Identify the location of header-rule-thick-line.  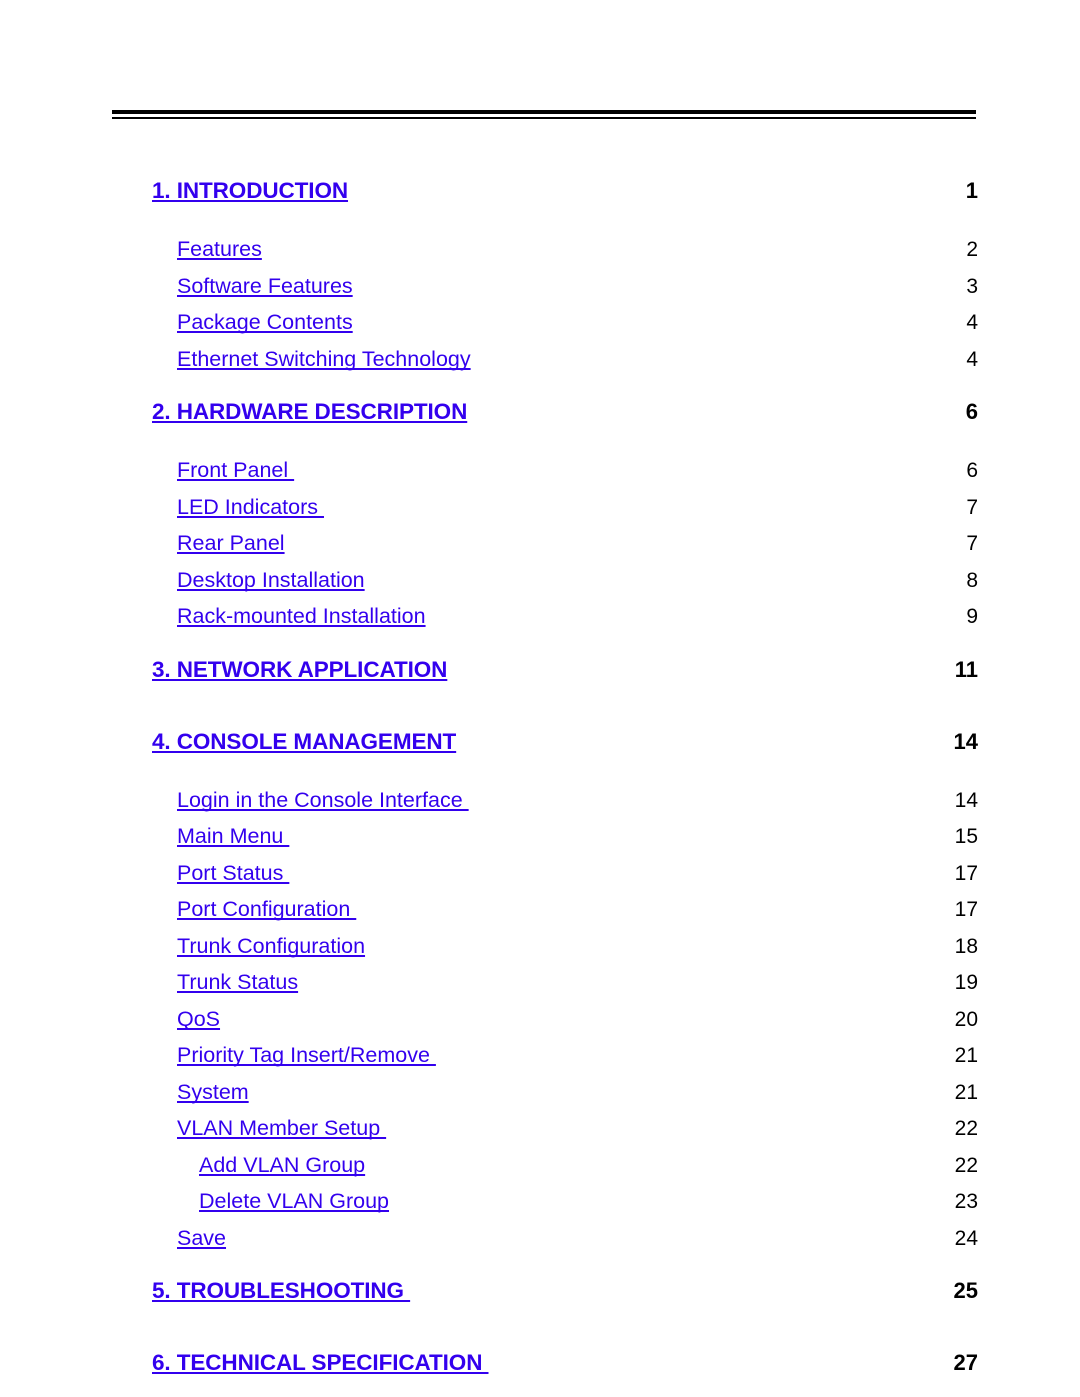
(544, 112).